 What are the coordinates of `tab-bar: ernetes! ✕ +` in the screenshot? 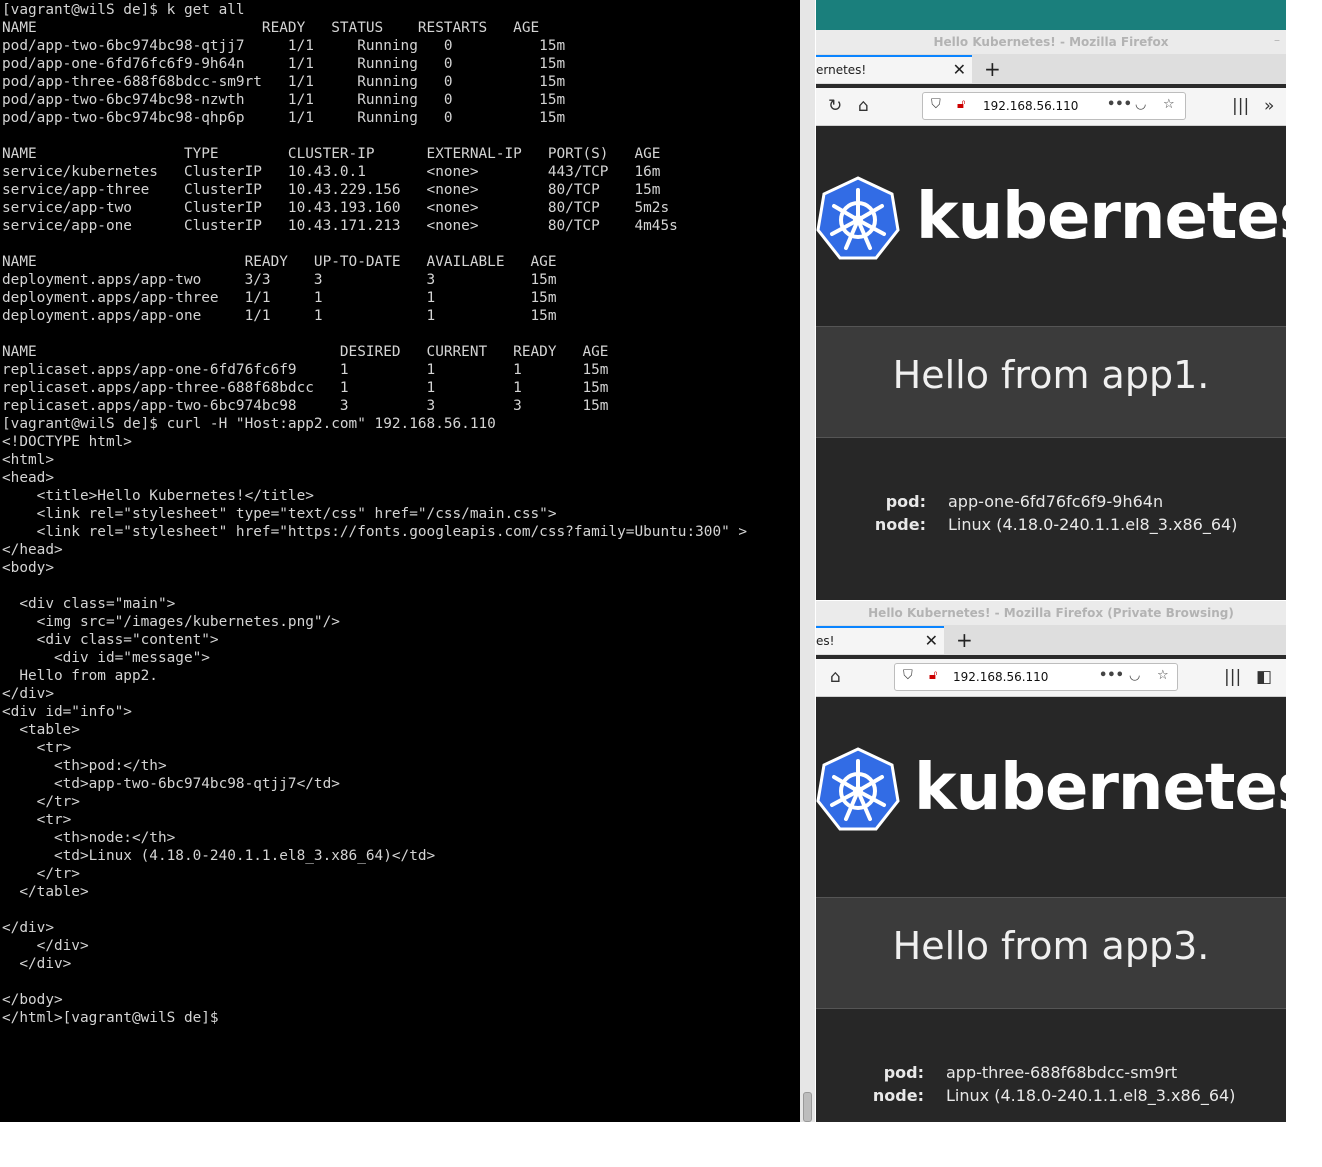 It's located at (1051, 69).